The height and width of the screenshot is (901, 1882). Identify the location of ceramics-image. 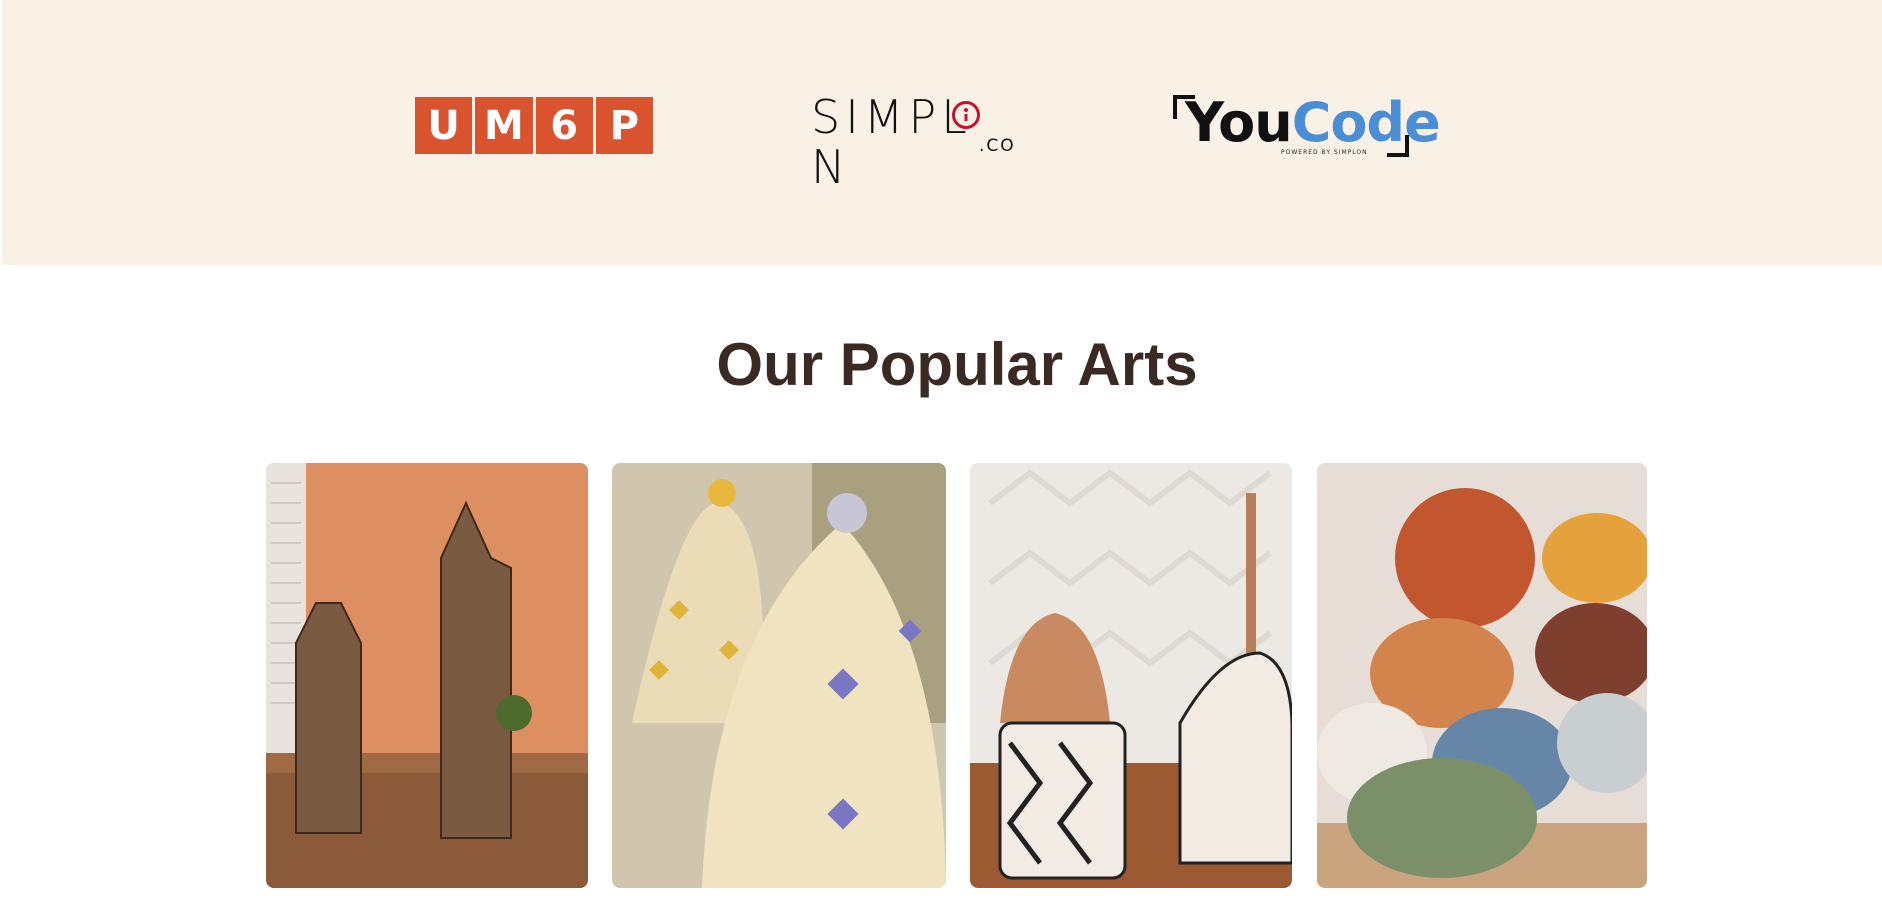
(1131, 675).